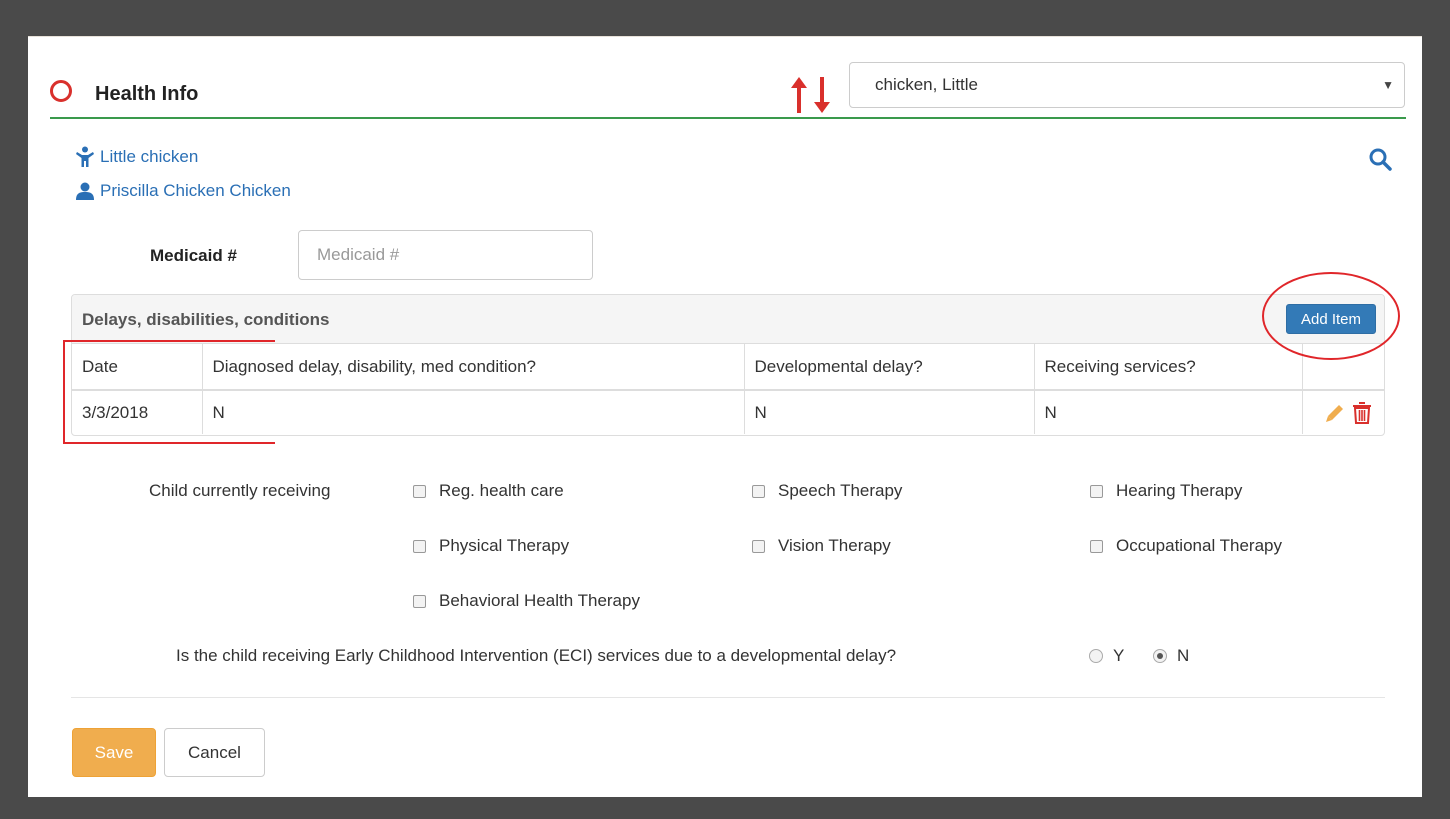 Image resolution: width=1450 pixels, height=819 pixels. I want to click on checkbox-label: Physical Therapy, so click(504, 545).